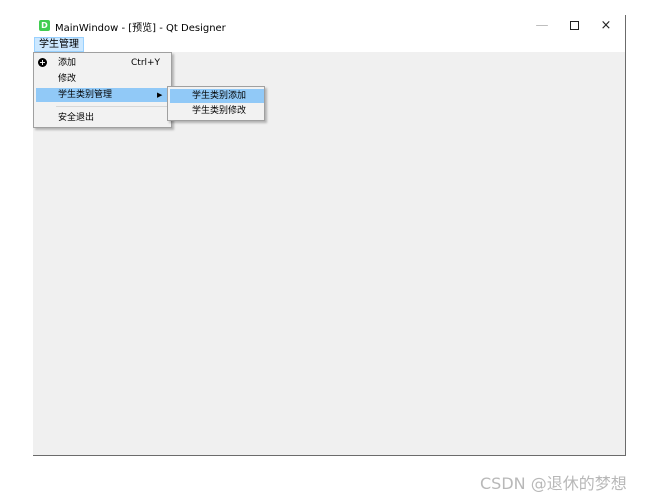  I want to click on menu-item-category-management: 学生类别管理 ▶, so click(102, 95).